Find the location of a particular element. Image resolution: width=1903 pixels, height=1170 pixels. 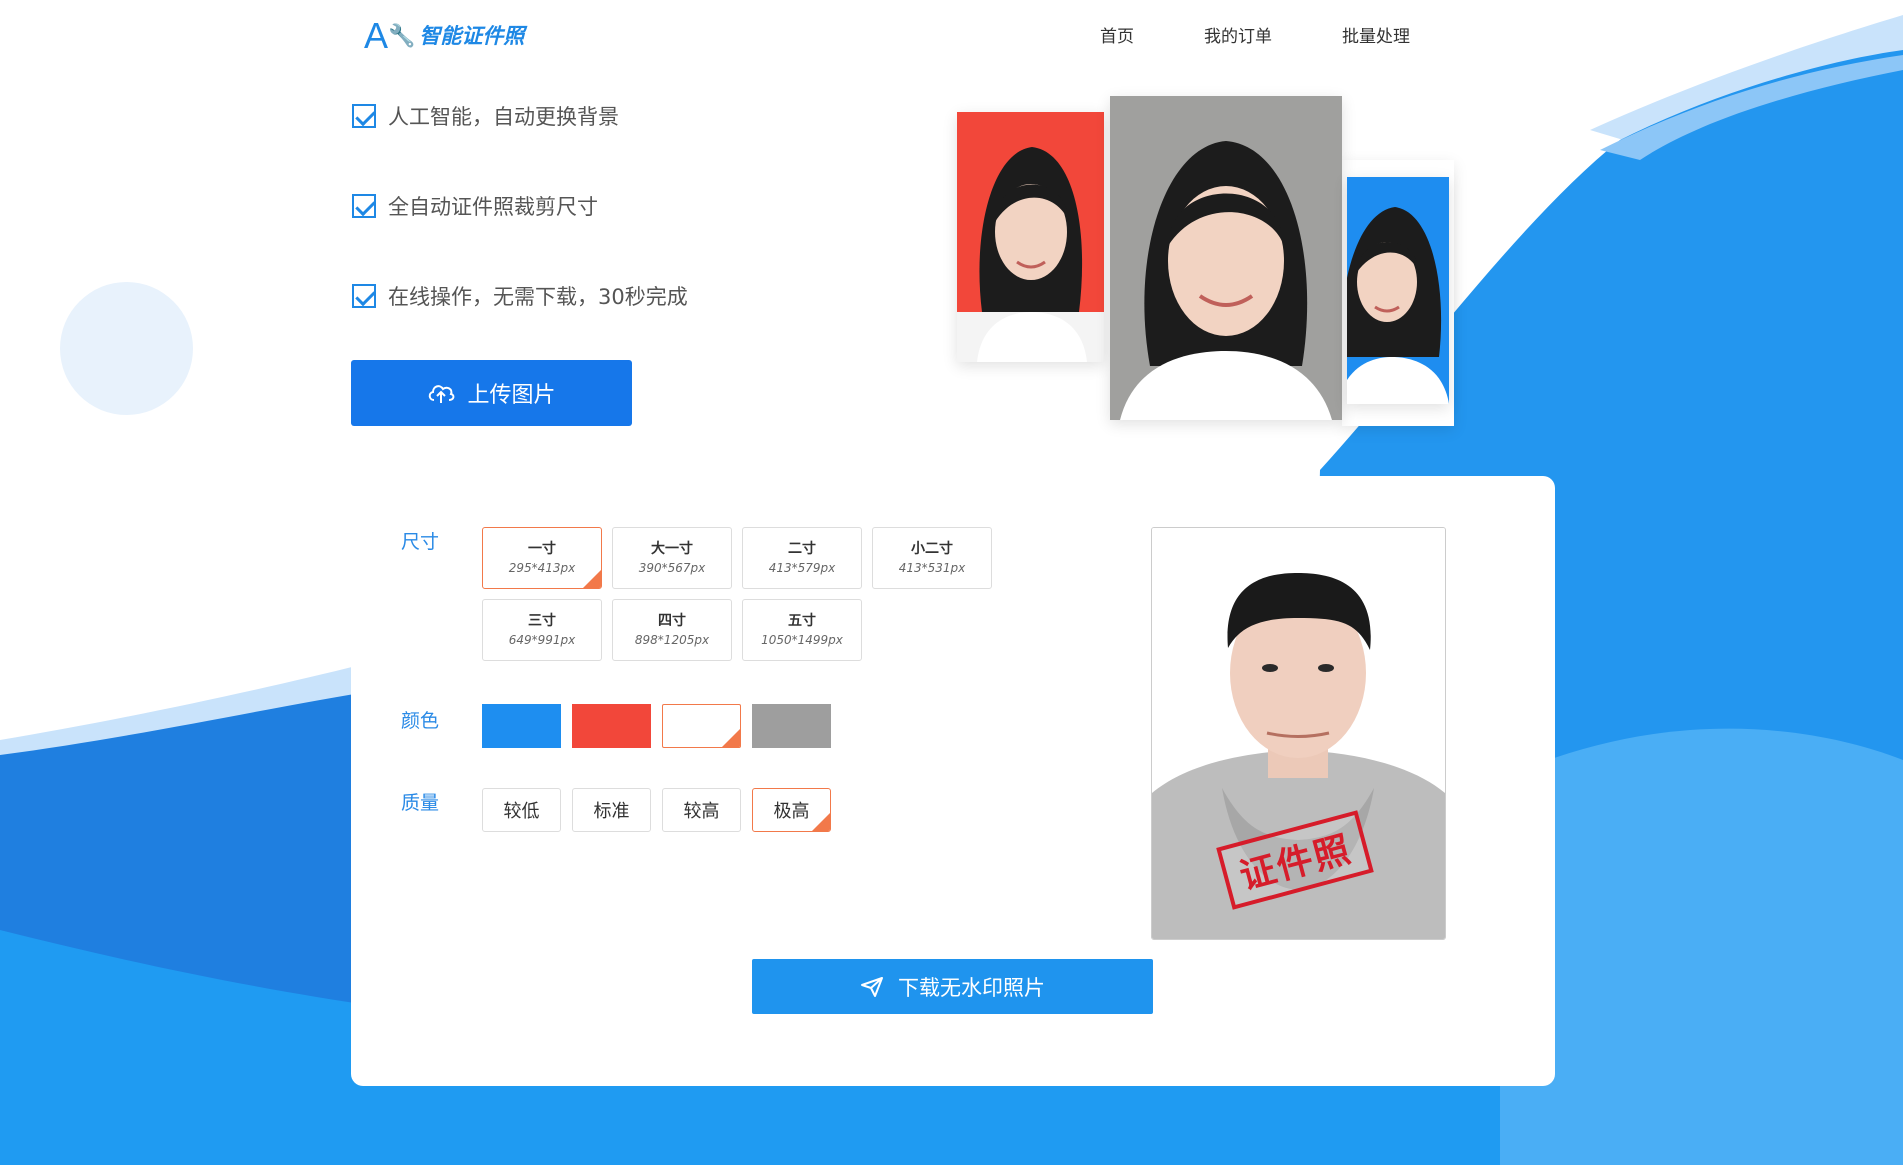

size-name: 小二寸 is located at coordinates (932, 549).